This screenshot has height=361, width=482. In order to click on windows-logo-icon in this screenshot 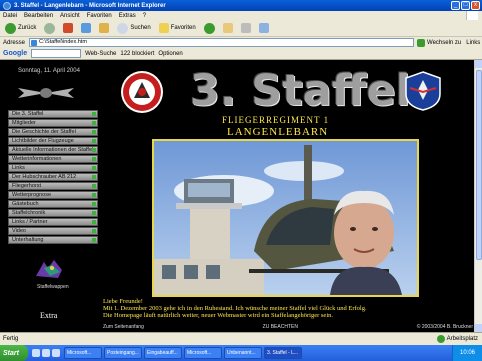, I will do `click(472, 15)`.